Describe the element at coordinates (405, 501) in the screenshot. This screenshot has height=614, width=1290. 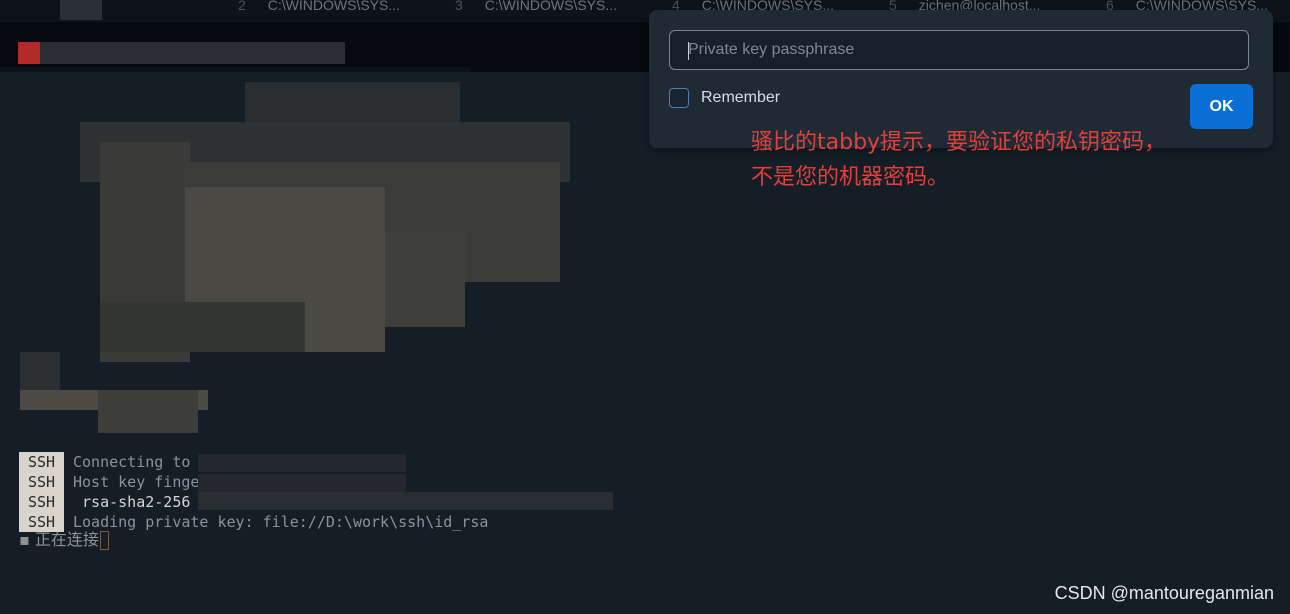
I see `redacted-key` at that location.